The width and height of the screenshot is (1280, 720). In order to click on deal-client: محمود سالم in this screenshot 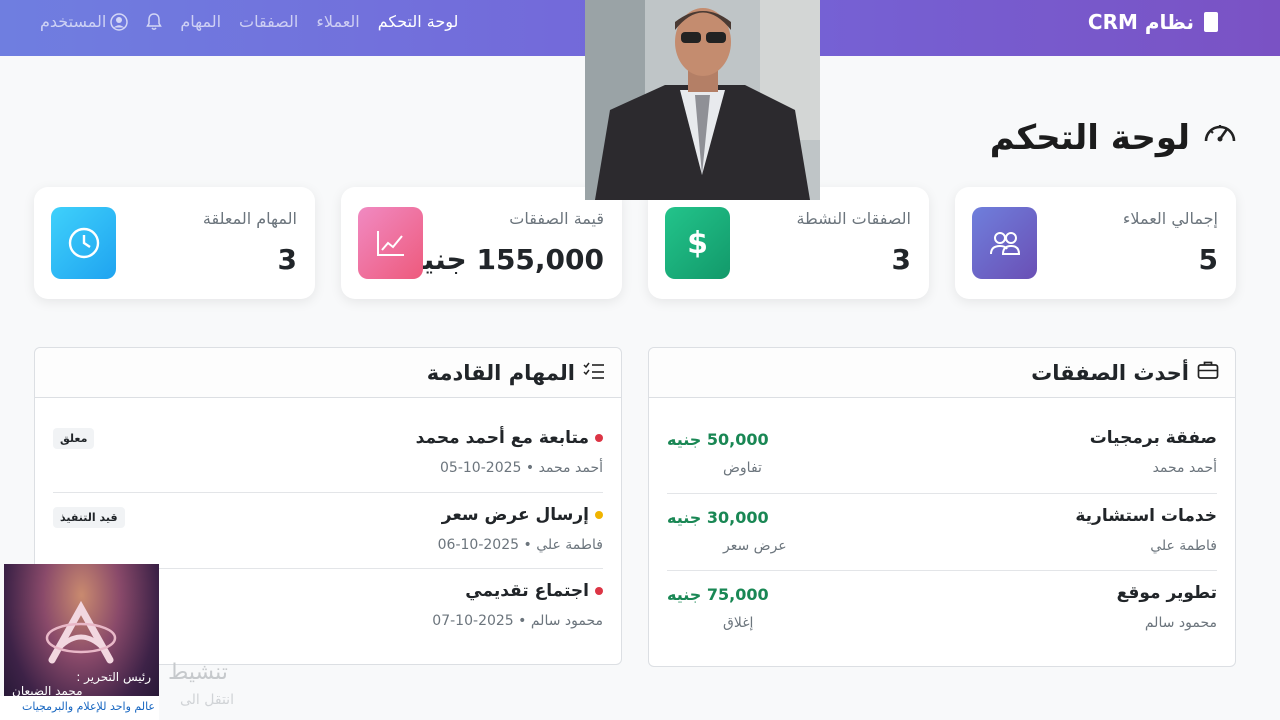, I will do `click(1180, 623)`.